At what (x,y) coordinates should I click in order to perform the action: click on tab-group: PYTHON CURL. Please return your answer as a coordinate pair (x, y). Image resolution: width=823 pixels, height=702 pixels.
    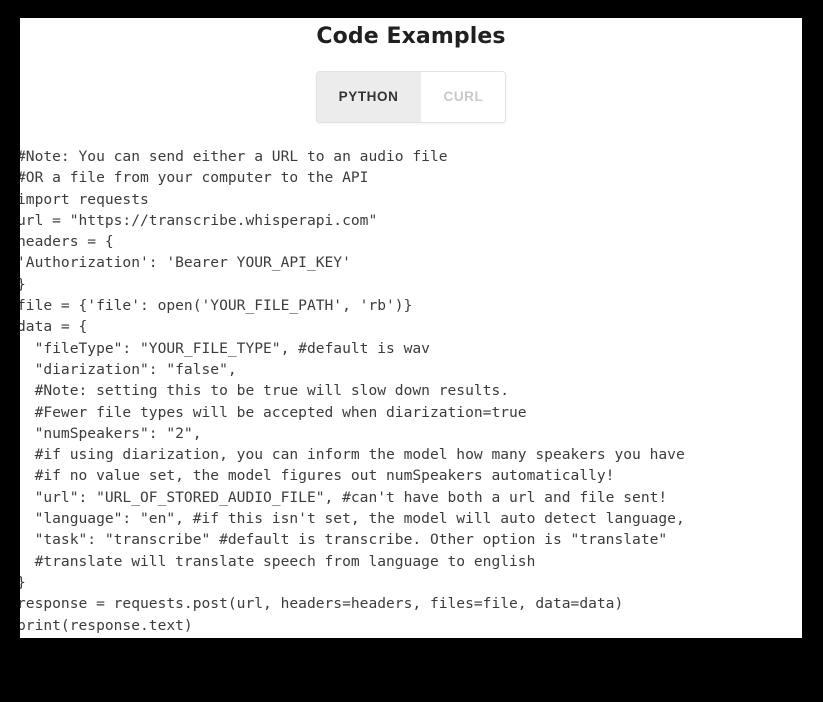
    Looking at the image, I should click on (411, 97).